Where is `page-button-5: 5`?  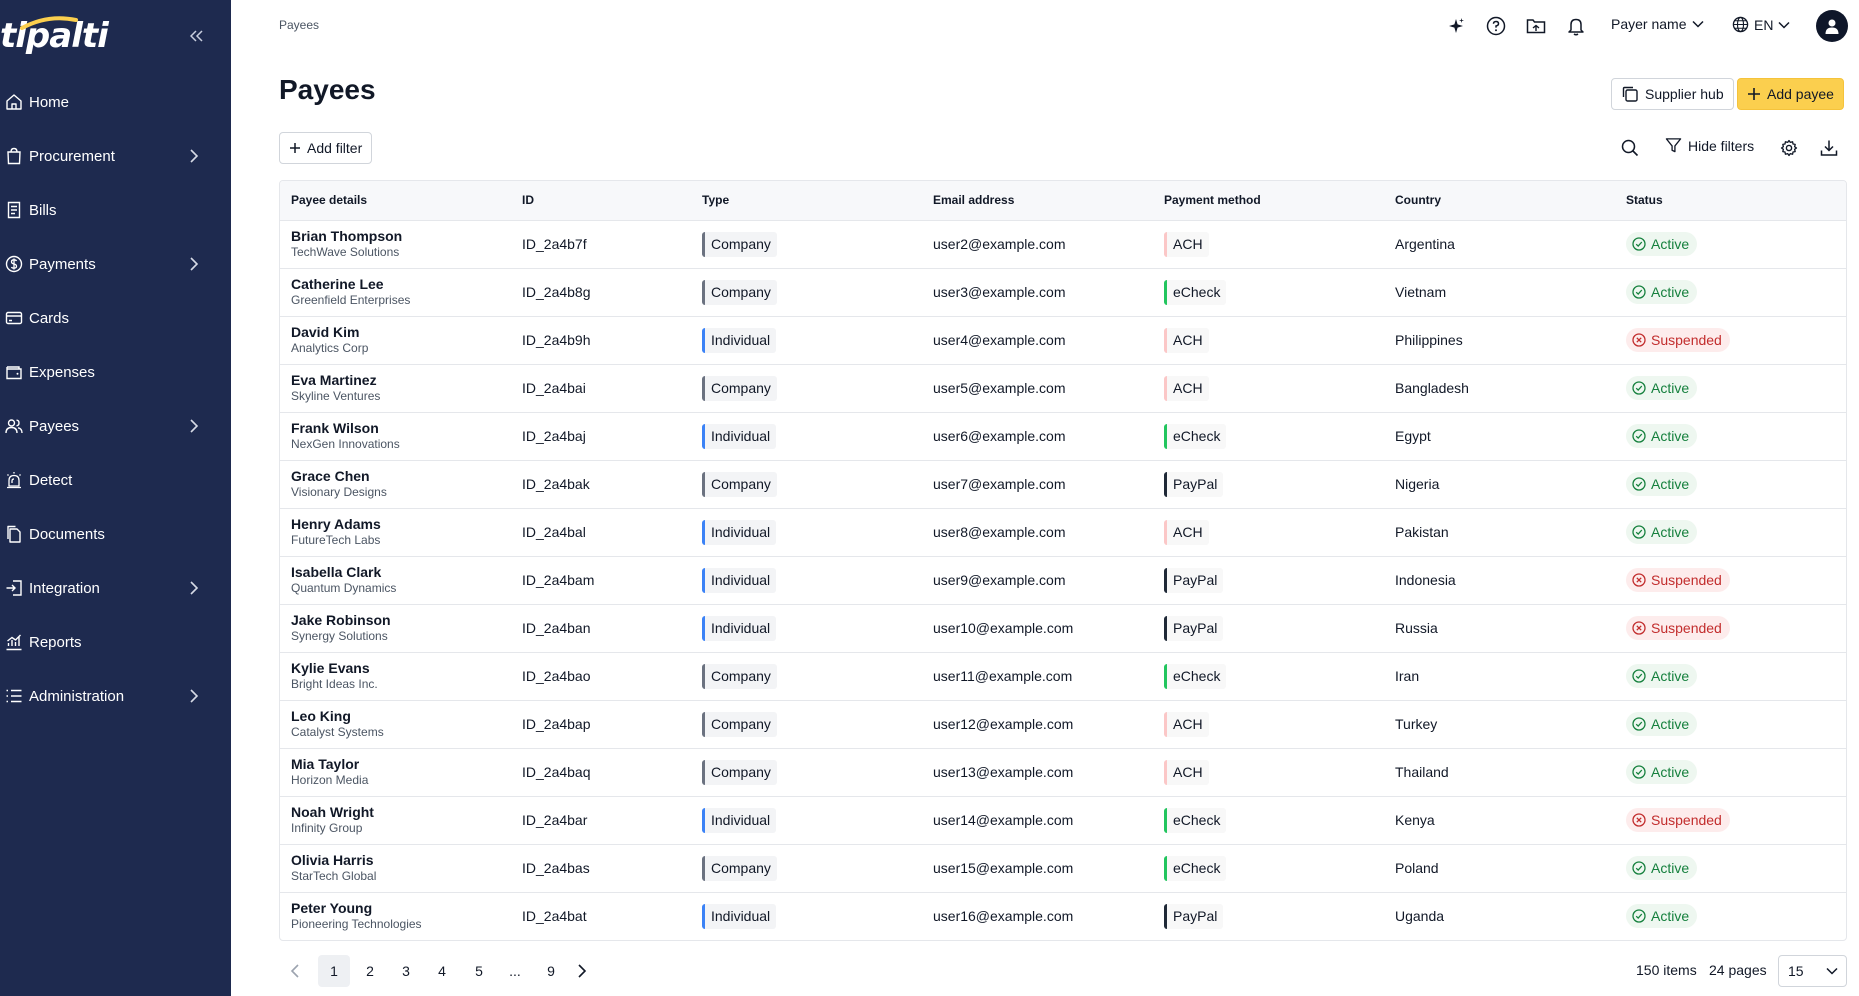
page-button-5: 5 is located at coordinates (479, 971).